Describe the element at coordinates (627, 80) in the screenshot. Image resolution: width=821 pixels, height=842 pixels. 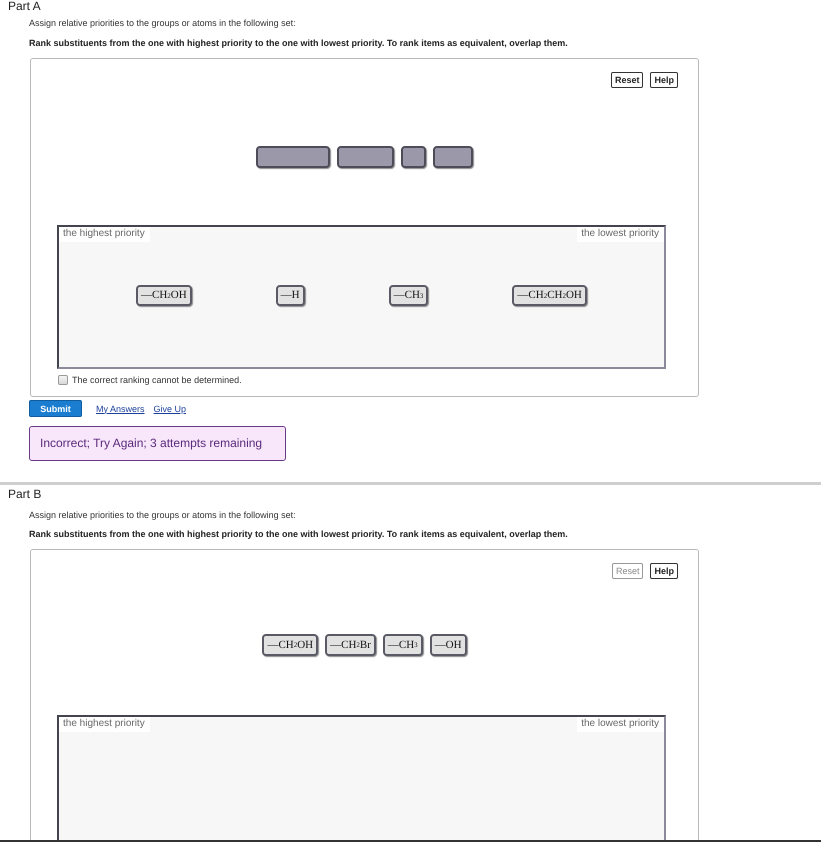
I see `reset-button: Reset` at that location.